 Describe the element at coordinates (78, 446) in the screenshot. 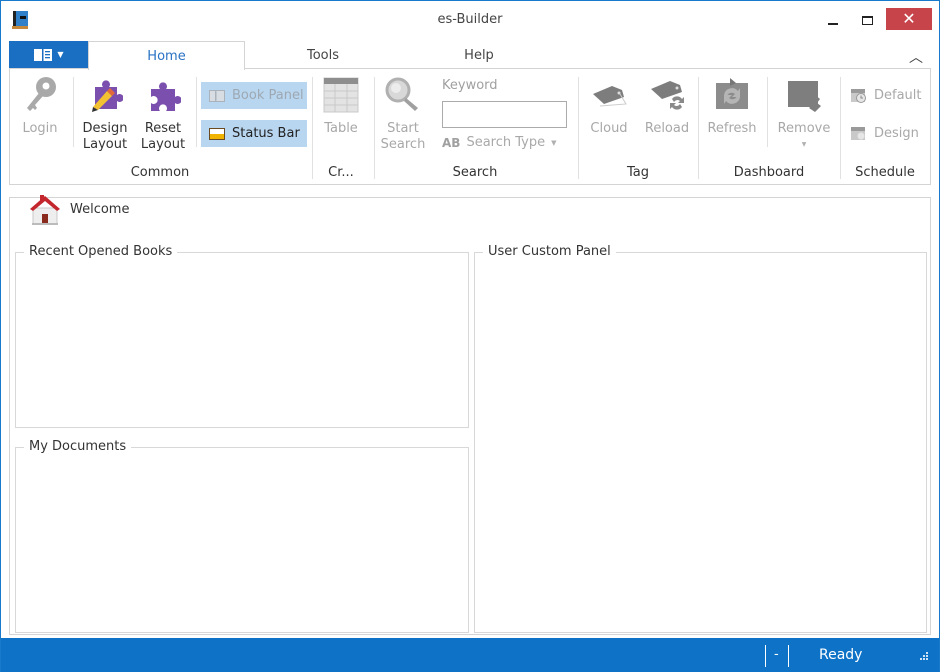

I see `my-documents-title: My Documents` at that location.